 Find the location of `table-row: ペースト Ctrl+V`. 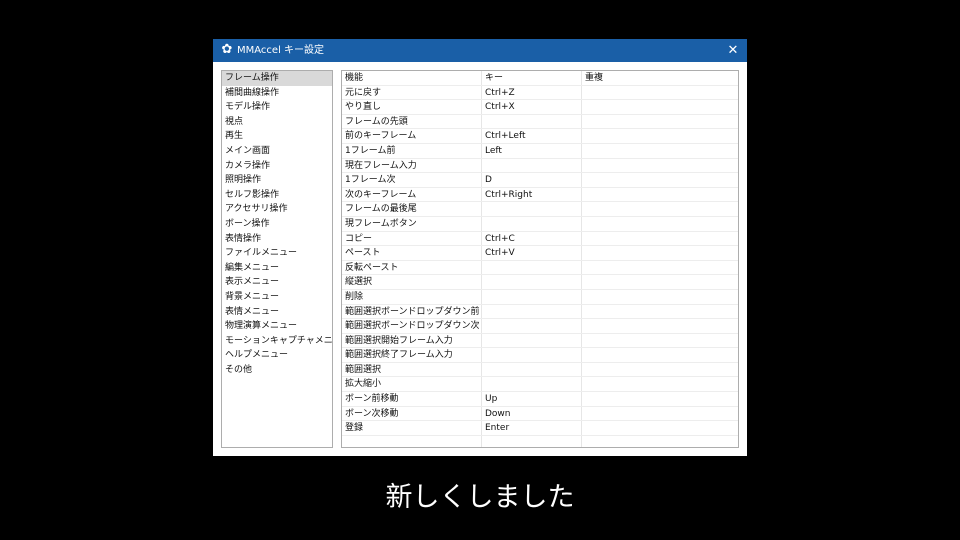

table-row: ペースト Ctrl+V is located at coordinates (540, 253).